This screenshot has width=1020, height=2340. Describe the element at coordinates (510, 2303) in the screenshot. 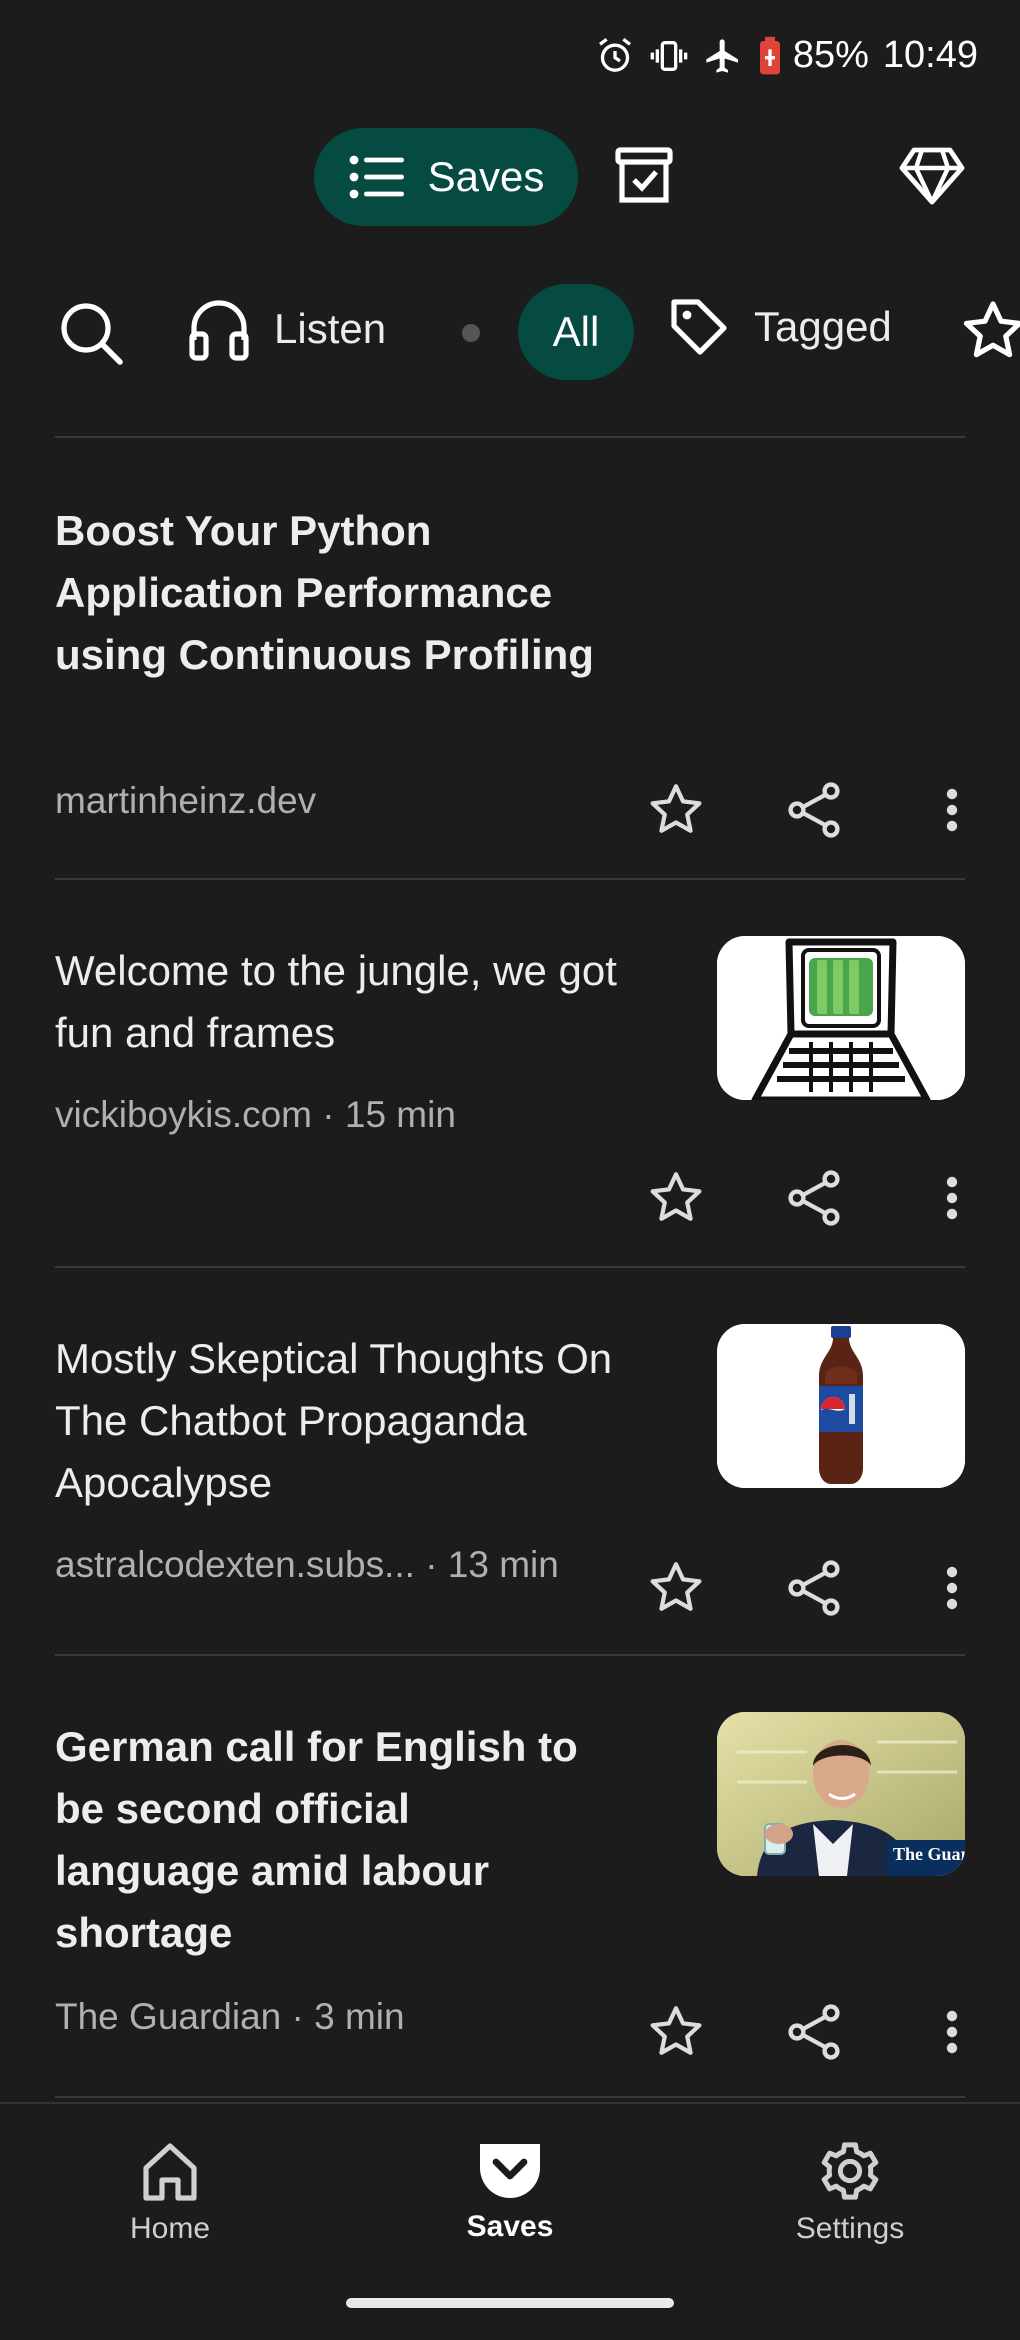

I see `home-gesture-handle` at that location.